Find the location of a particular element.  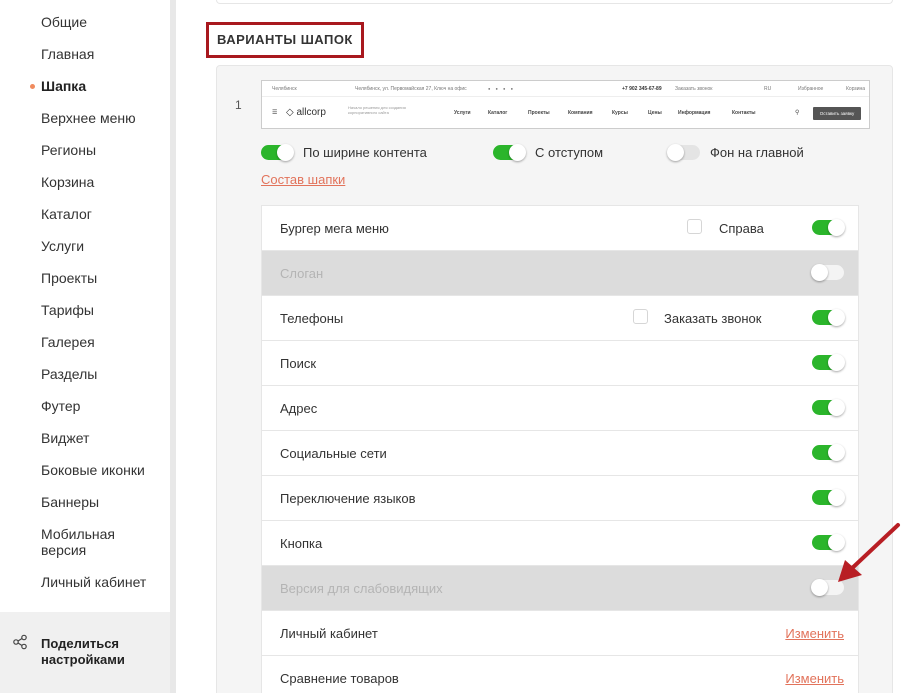

row-label: Сравнение товаров is located at coordinates (339, 678).